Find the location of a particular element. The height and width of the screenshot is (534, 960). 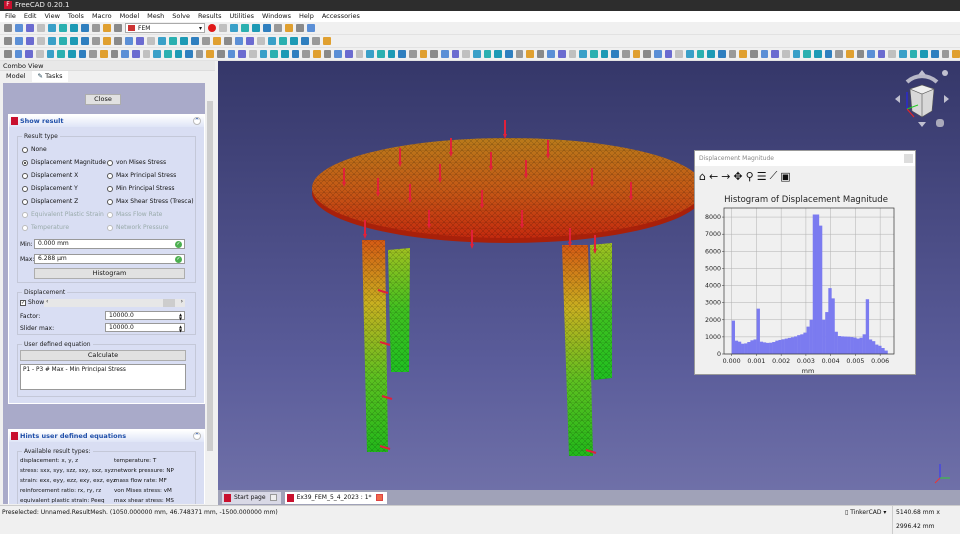

menu-macro: Macro is located at coordinates (102, 16).